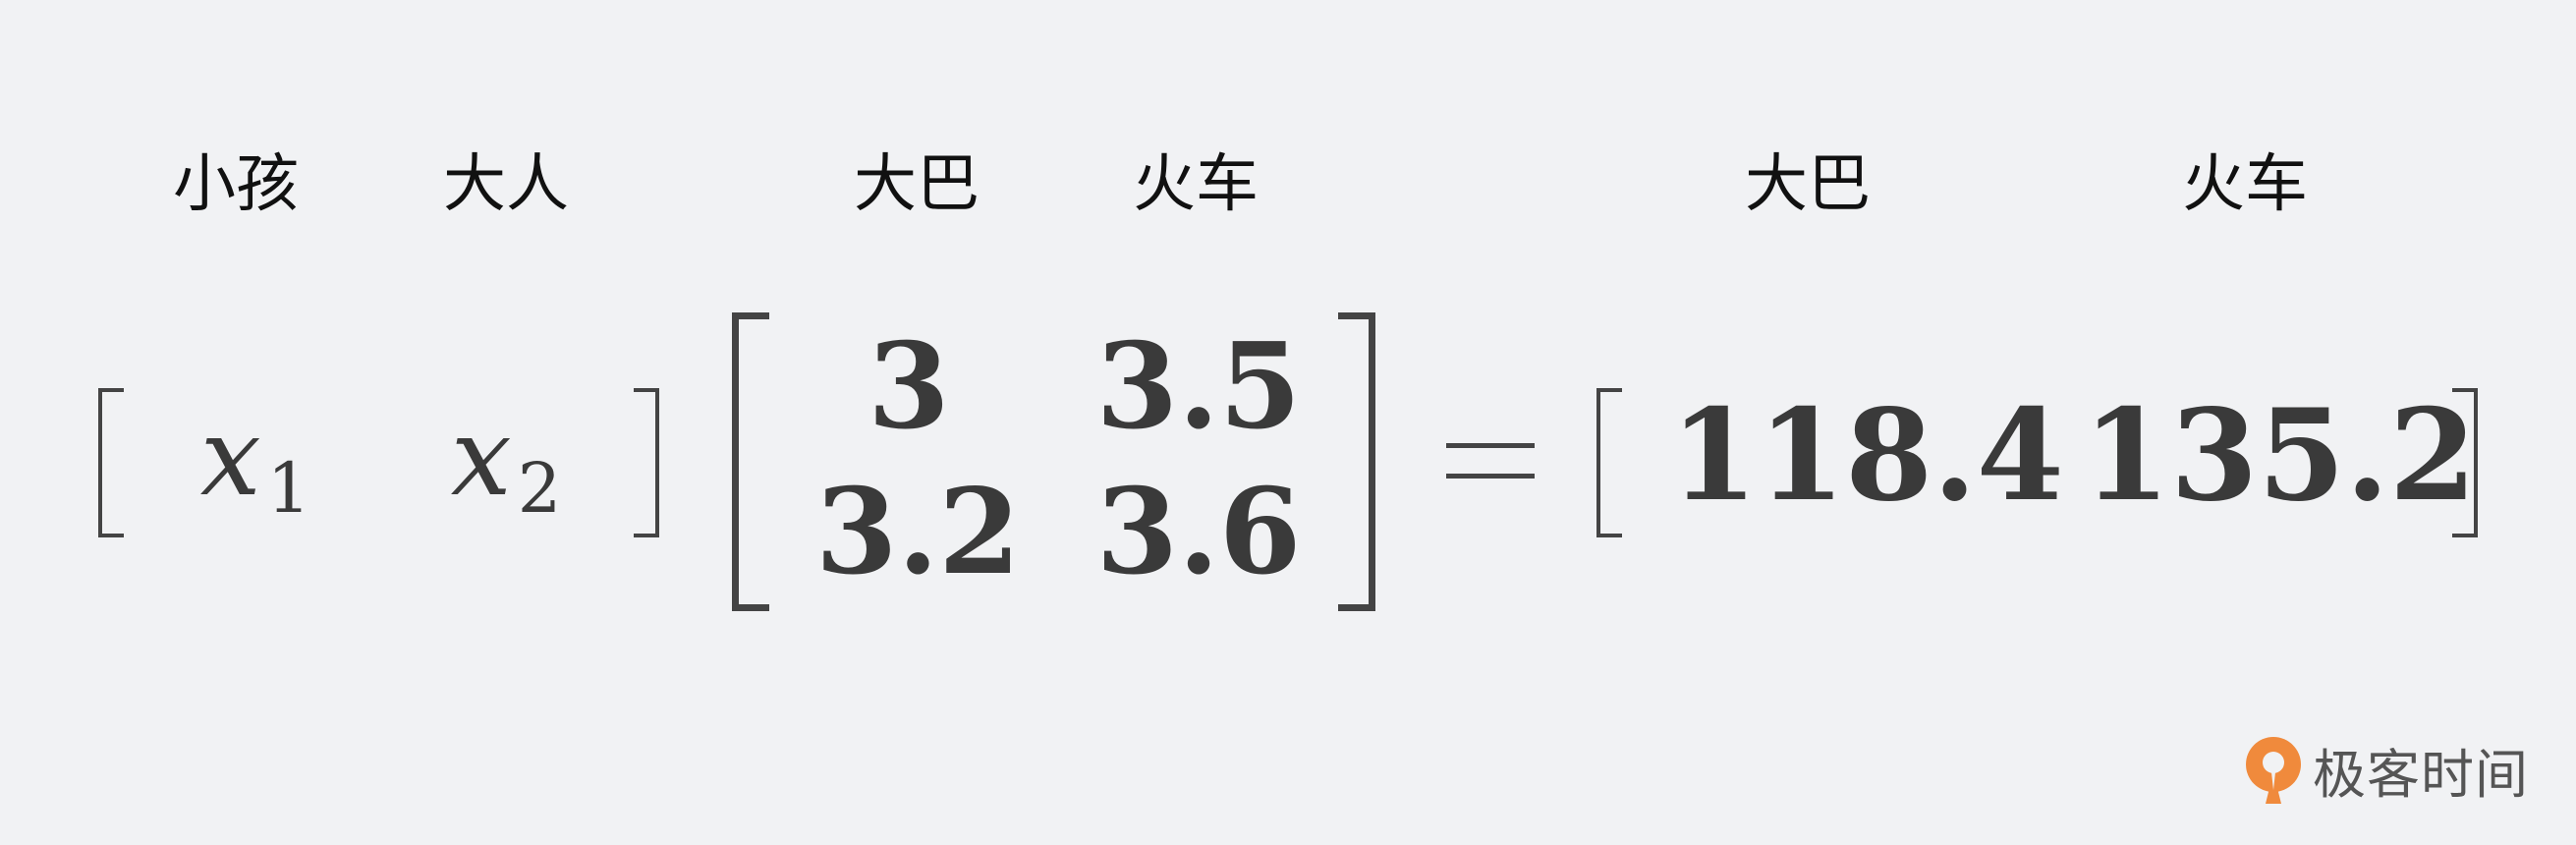 This screenshot has width=2576, height=845. Describe the element at coordinates (1867, 456) in the screenshot. I see `result-value-bus: 118.4` at that location.